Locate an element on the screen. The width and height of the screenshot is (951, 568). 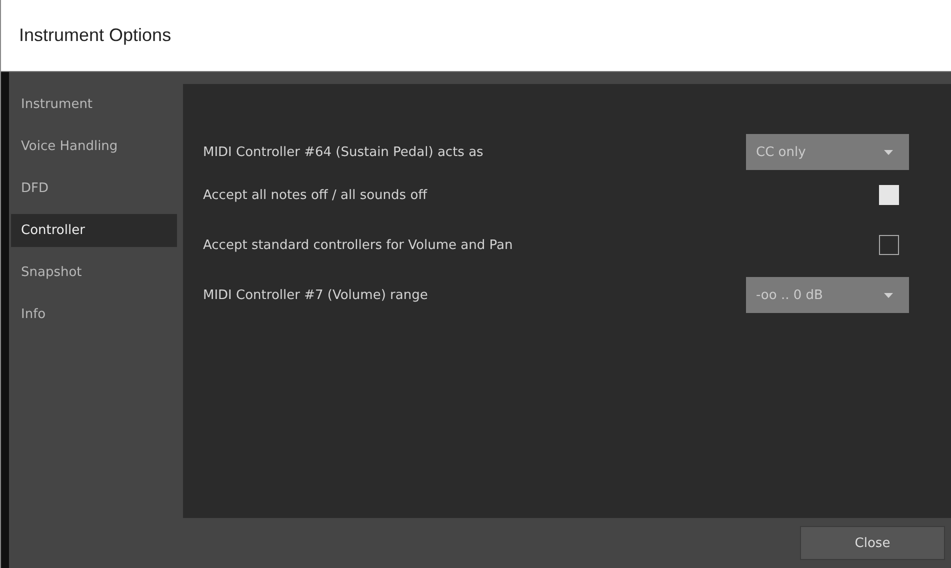
close-button: Close is located at coordinates (872, 543).